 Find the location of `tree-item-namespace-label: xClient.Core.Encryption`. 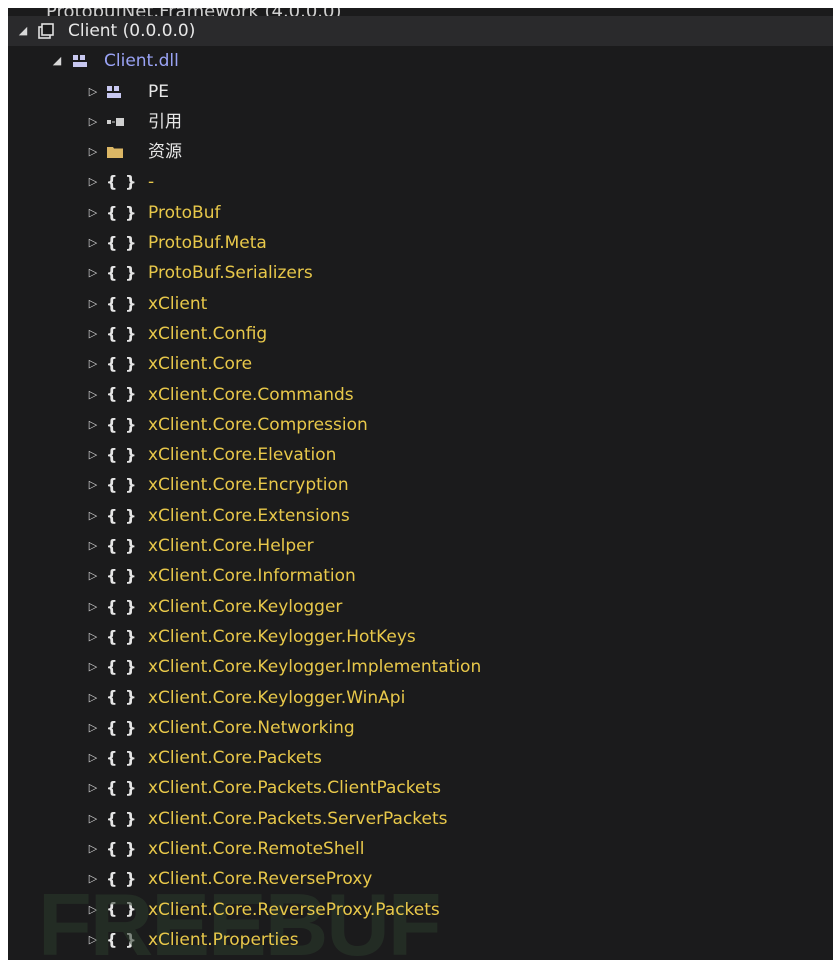

tree-item-namespace-label: xClient.Core.Encryption is located at coordinates (248, 485).